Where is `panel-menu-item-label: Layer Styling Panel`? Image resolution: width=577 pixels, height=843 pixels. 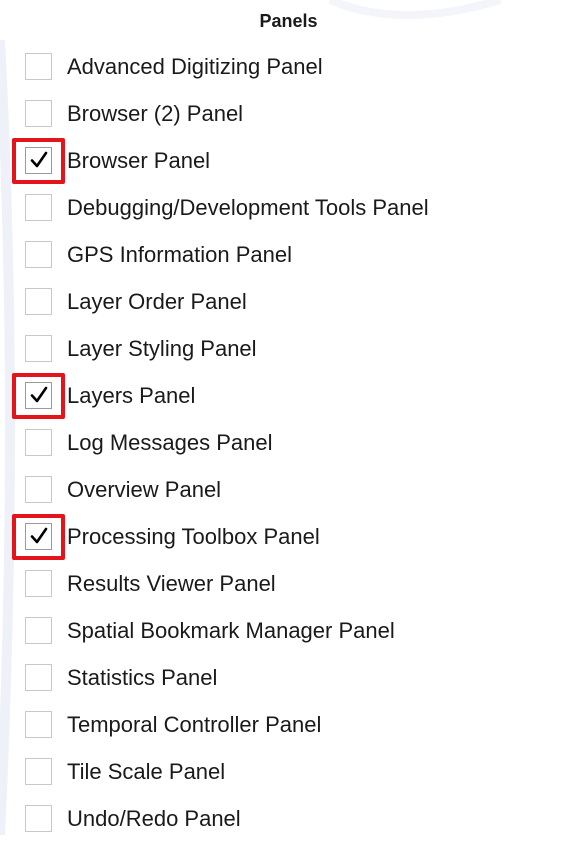
panel-menu-item-label: Layer Styling Panel is located at coordinates (162, 348).